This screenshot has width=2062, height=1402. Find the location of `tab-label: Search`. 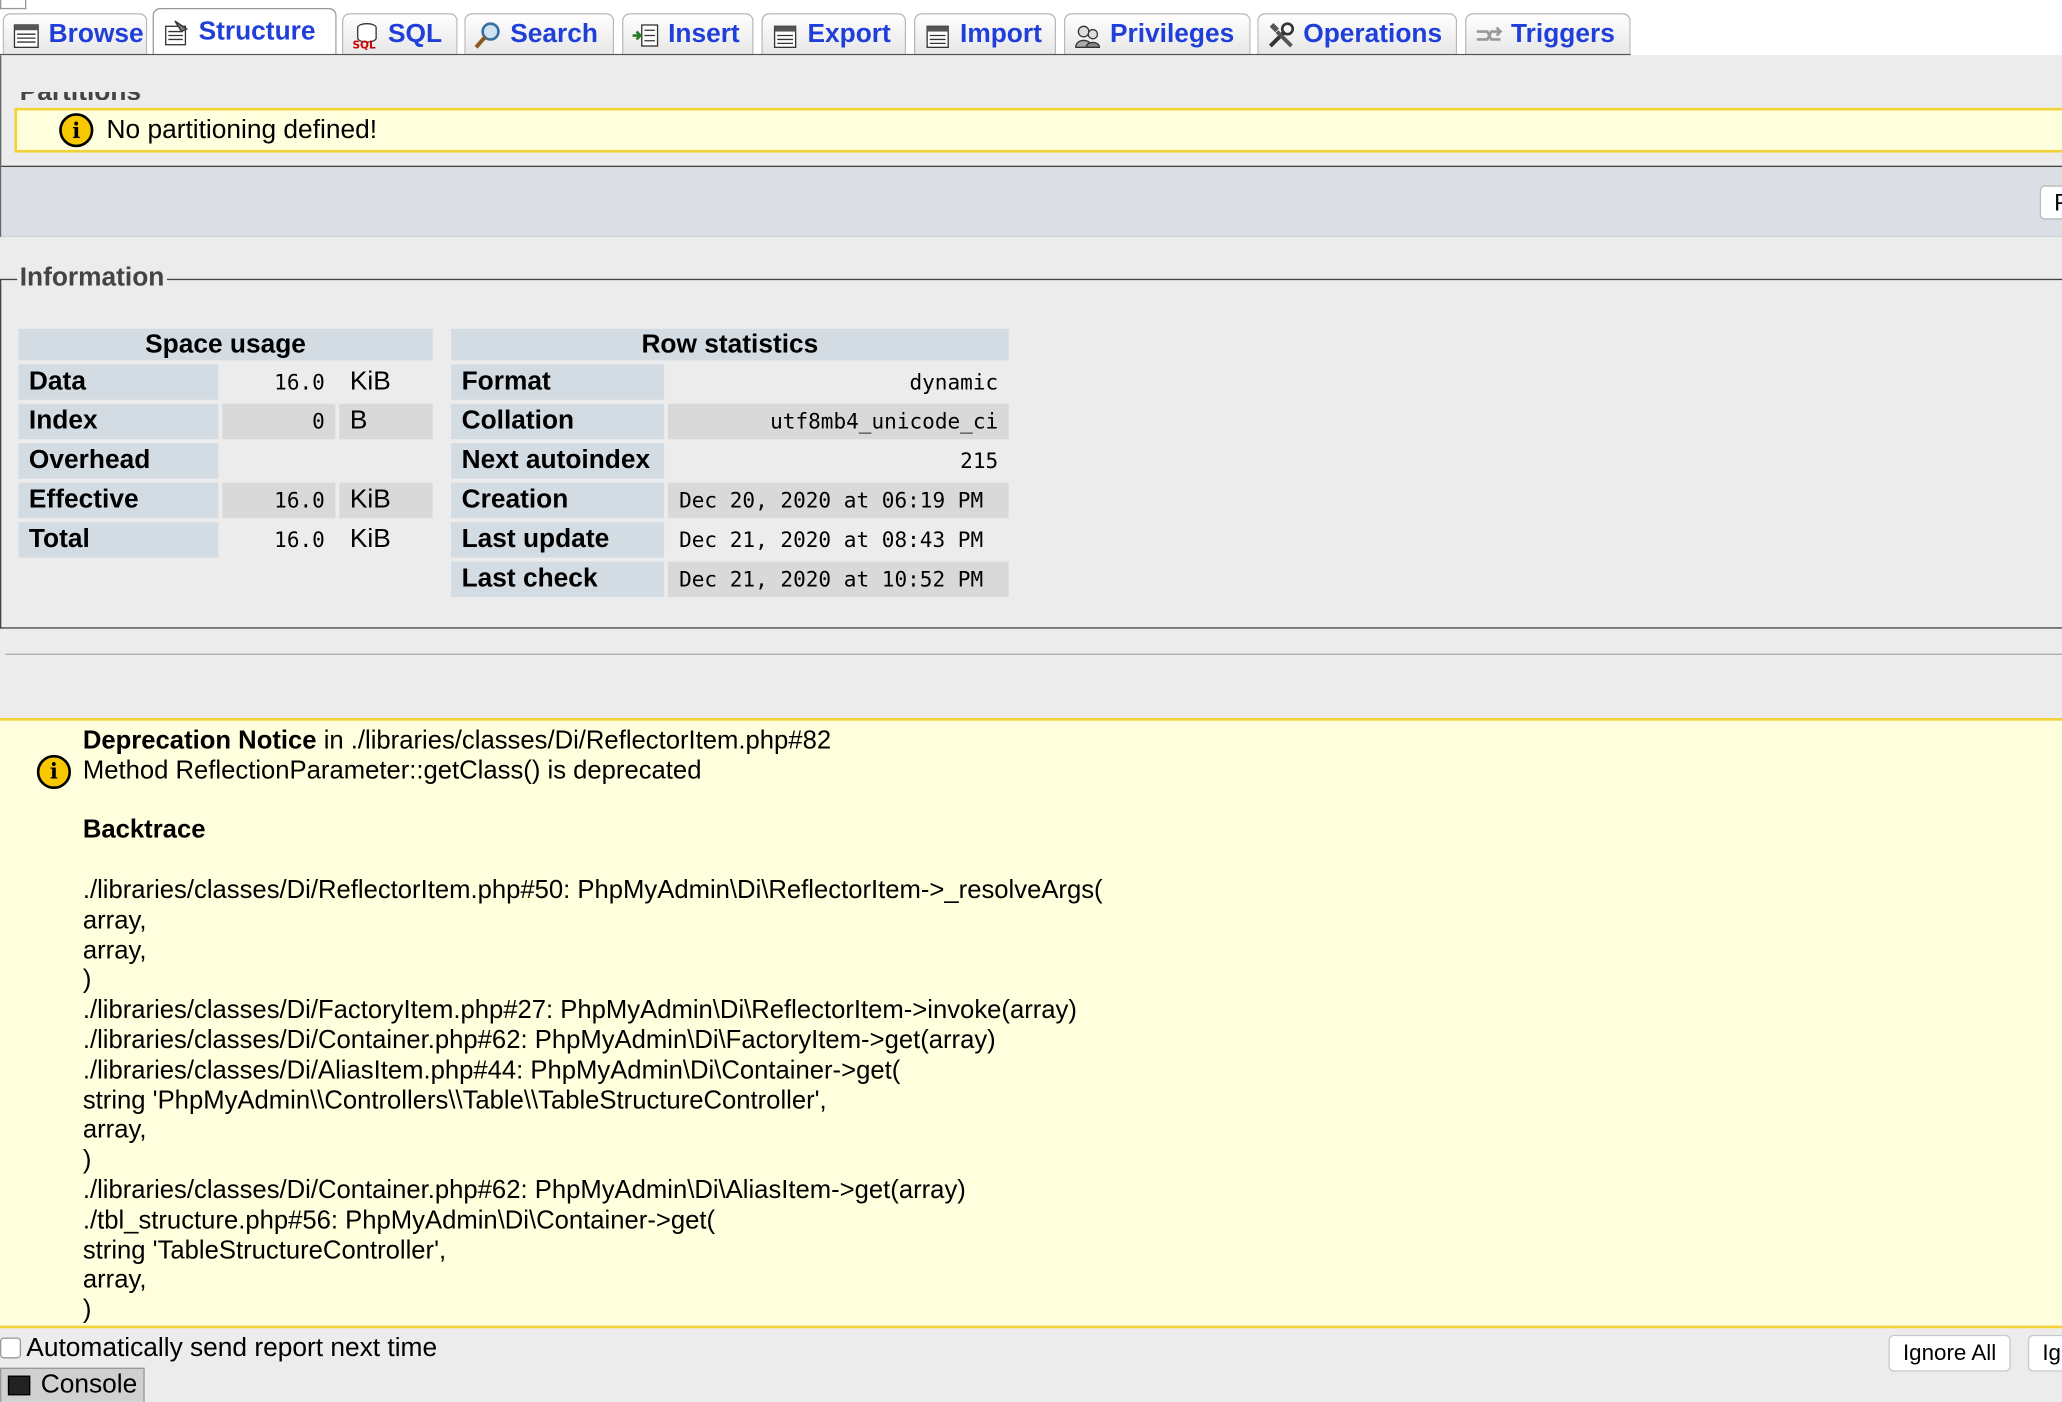

tab-label: Search is located at coordinates (554, 34).